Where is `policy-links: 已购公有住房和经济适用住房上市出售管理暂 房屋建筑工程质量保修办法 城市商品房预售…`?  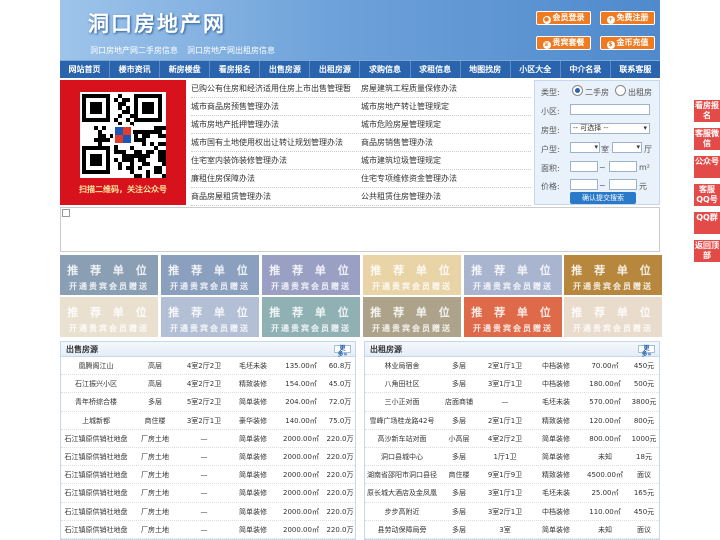
policy-links: 已购公有住房和经济适用住房上市出售管理暂 房屋建筑工程质量保修办法 城市商品房预售… is located at coordinates (361, 143).